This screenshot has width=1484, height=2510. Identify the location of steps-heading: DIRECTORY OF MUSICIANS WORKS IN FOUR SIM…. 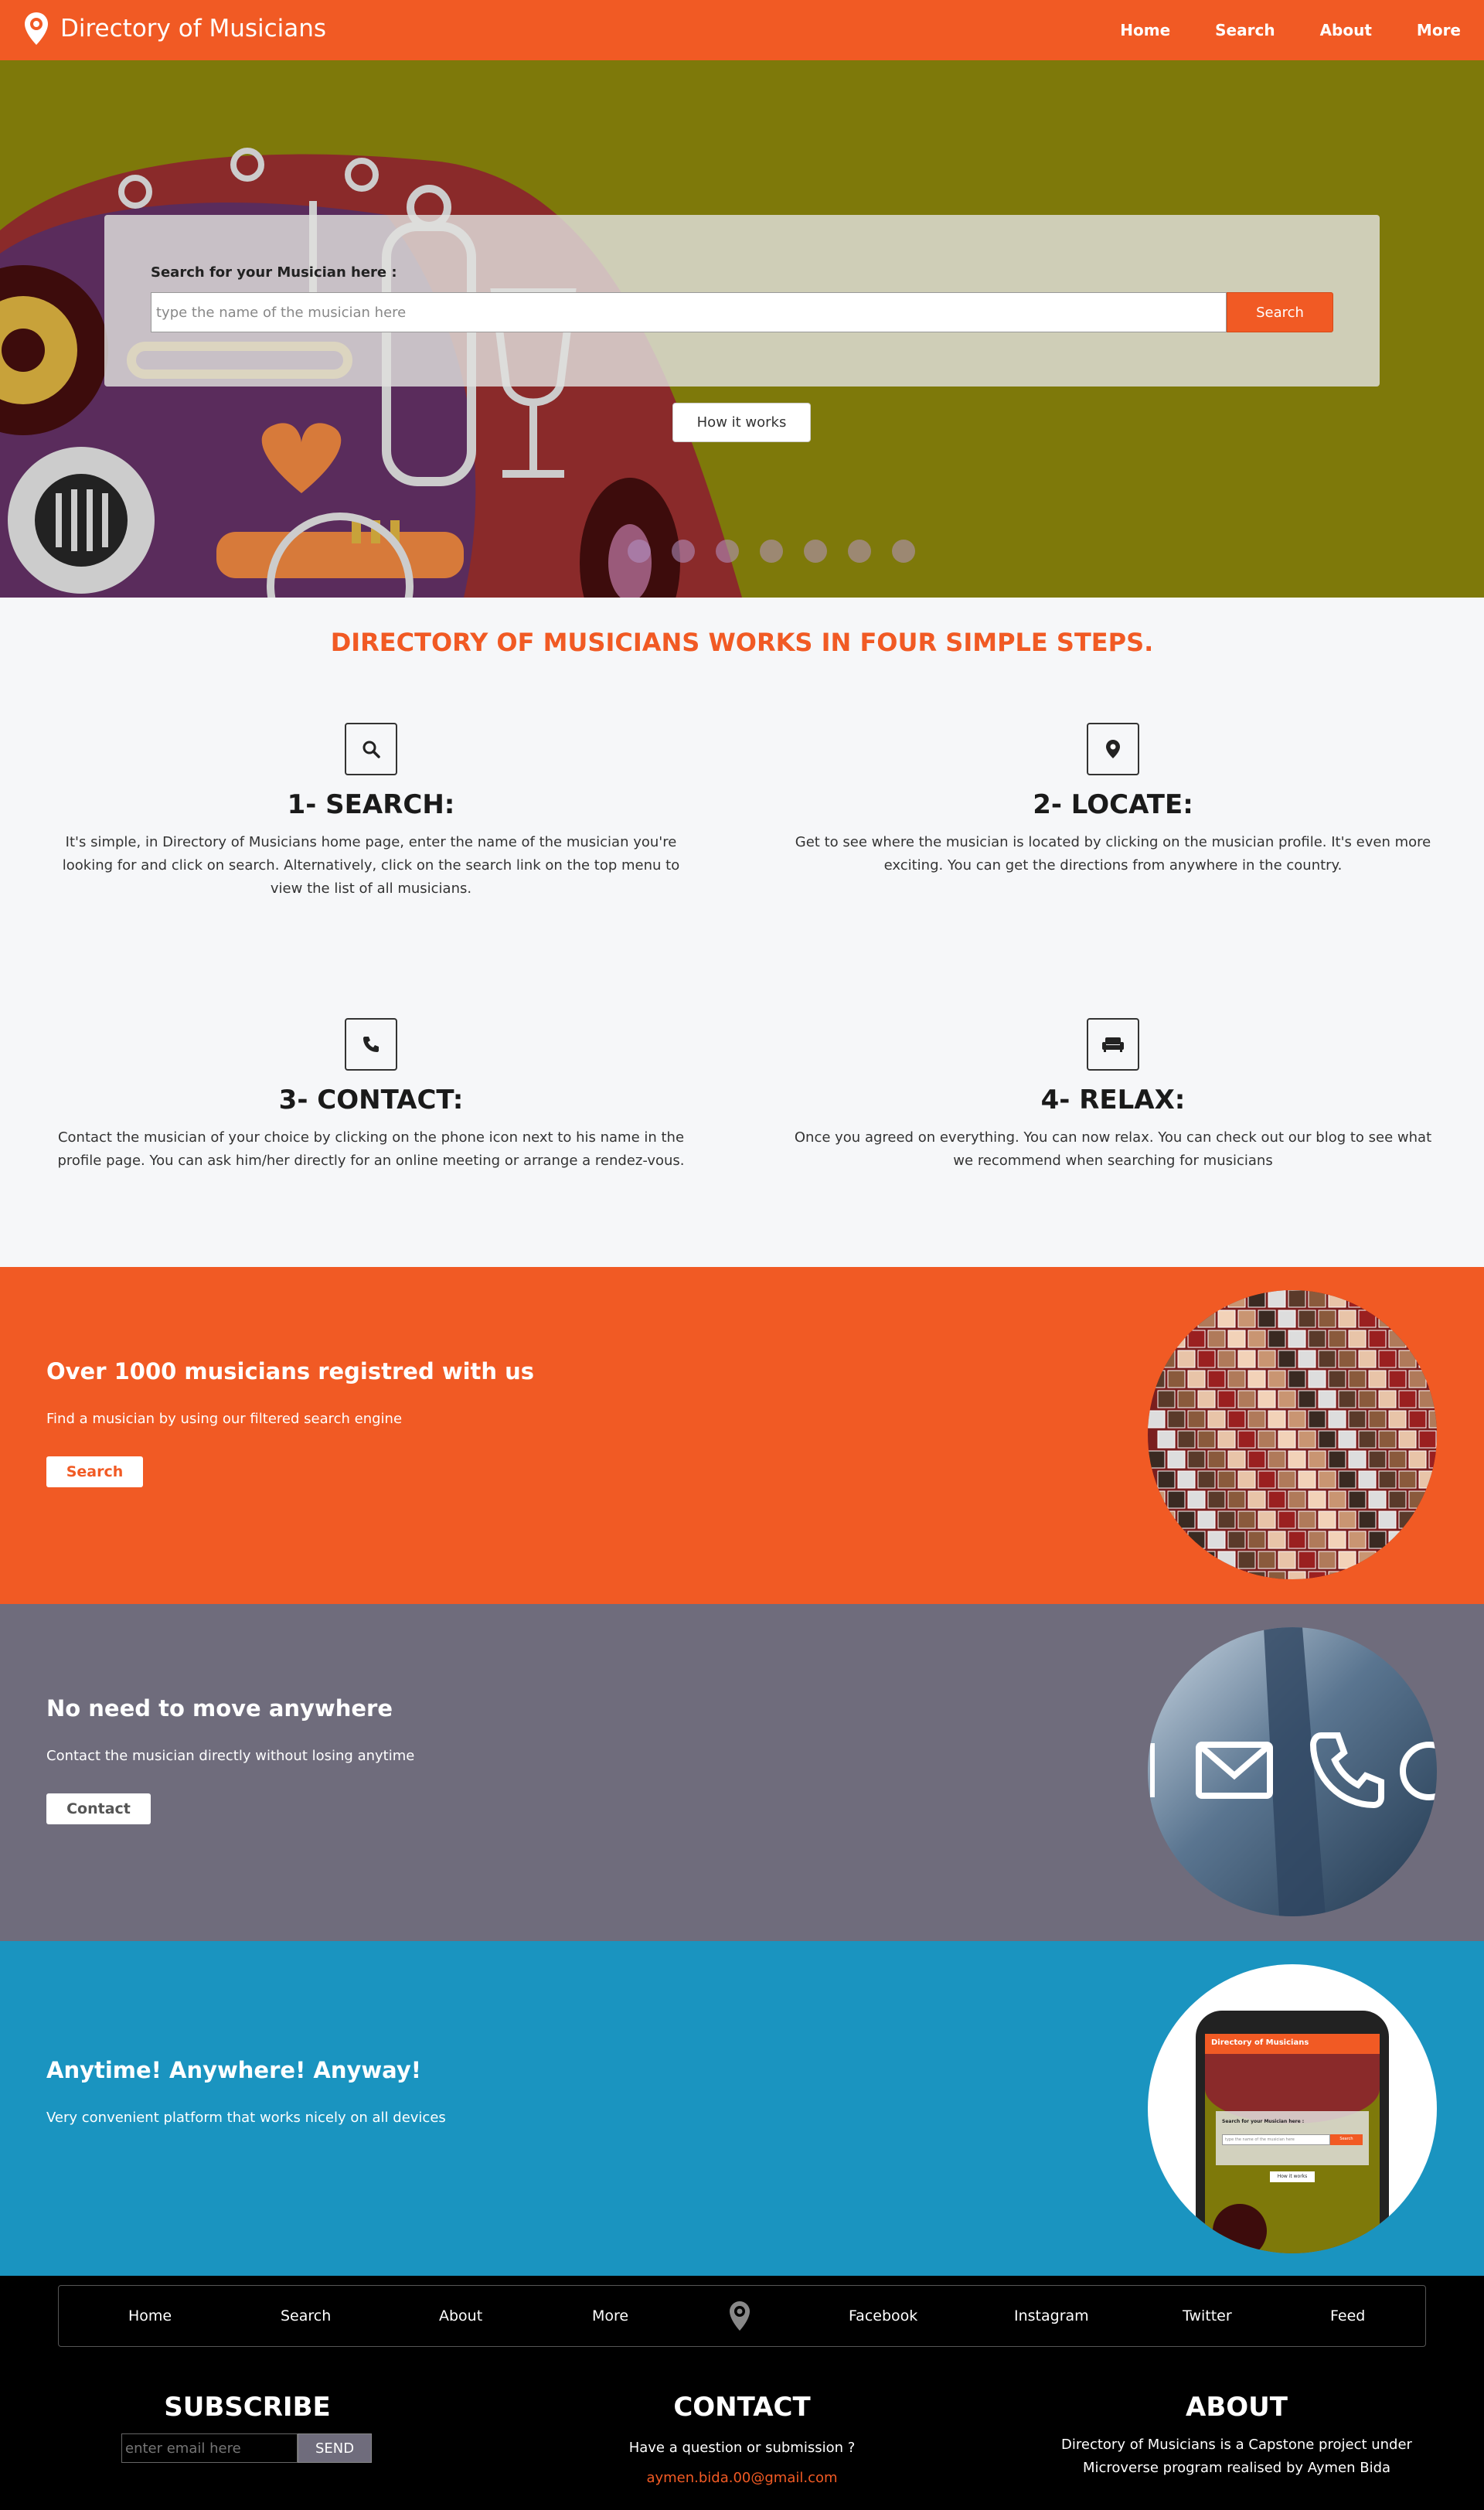
(742, 642).